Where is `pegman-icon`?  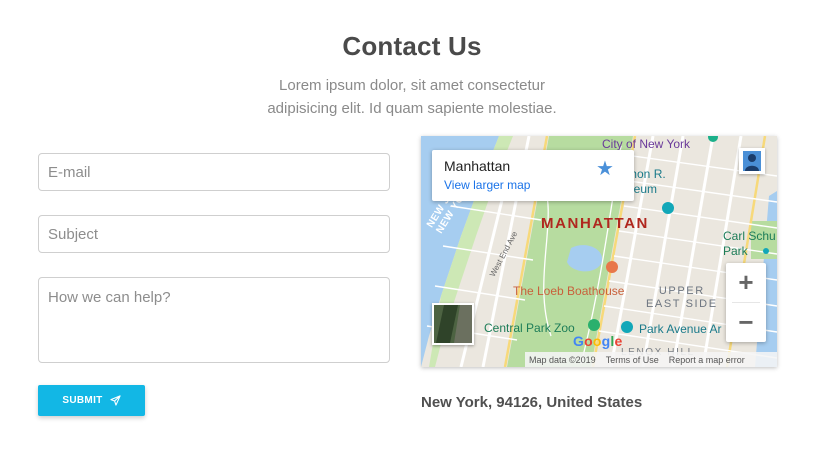
pegman-icon is located at coordinates (752, 161).